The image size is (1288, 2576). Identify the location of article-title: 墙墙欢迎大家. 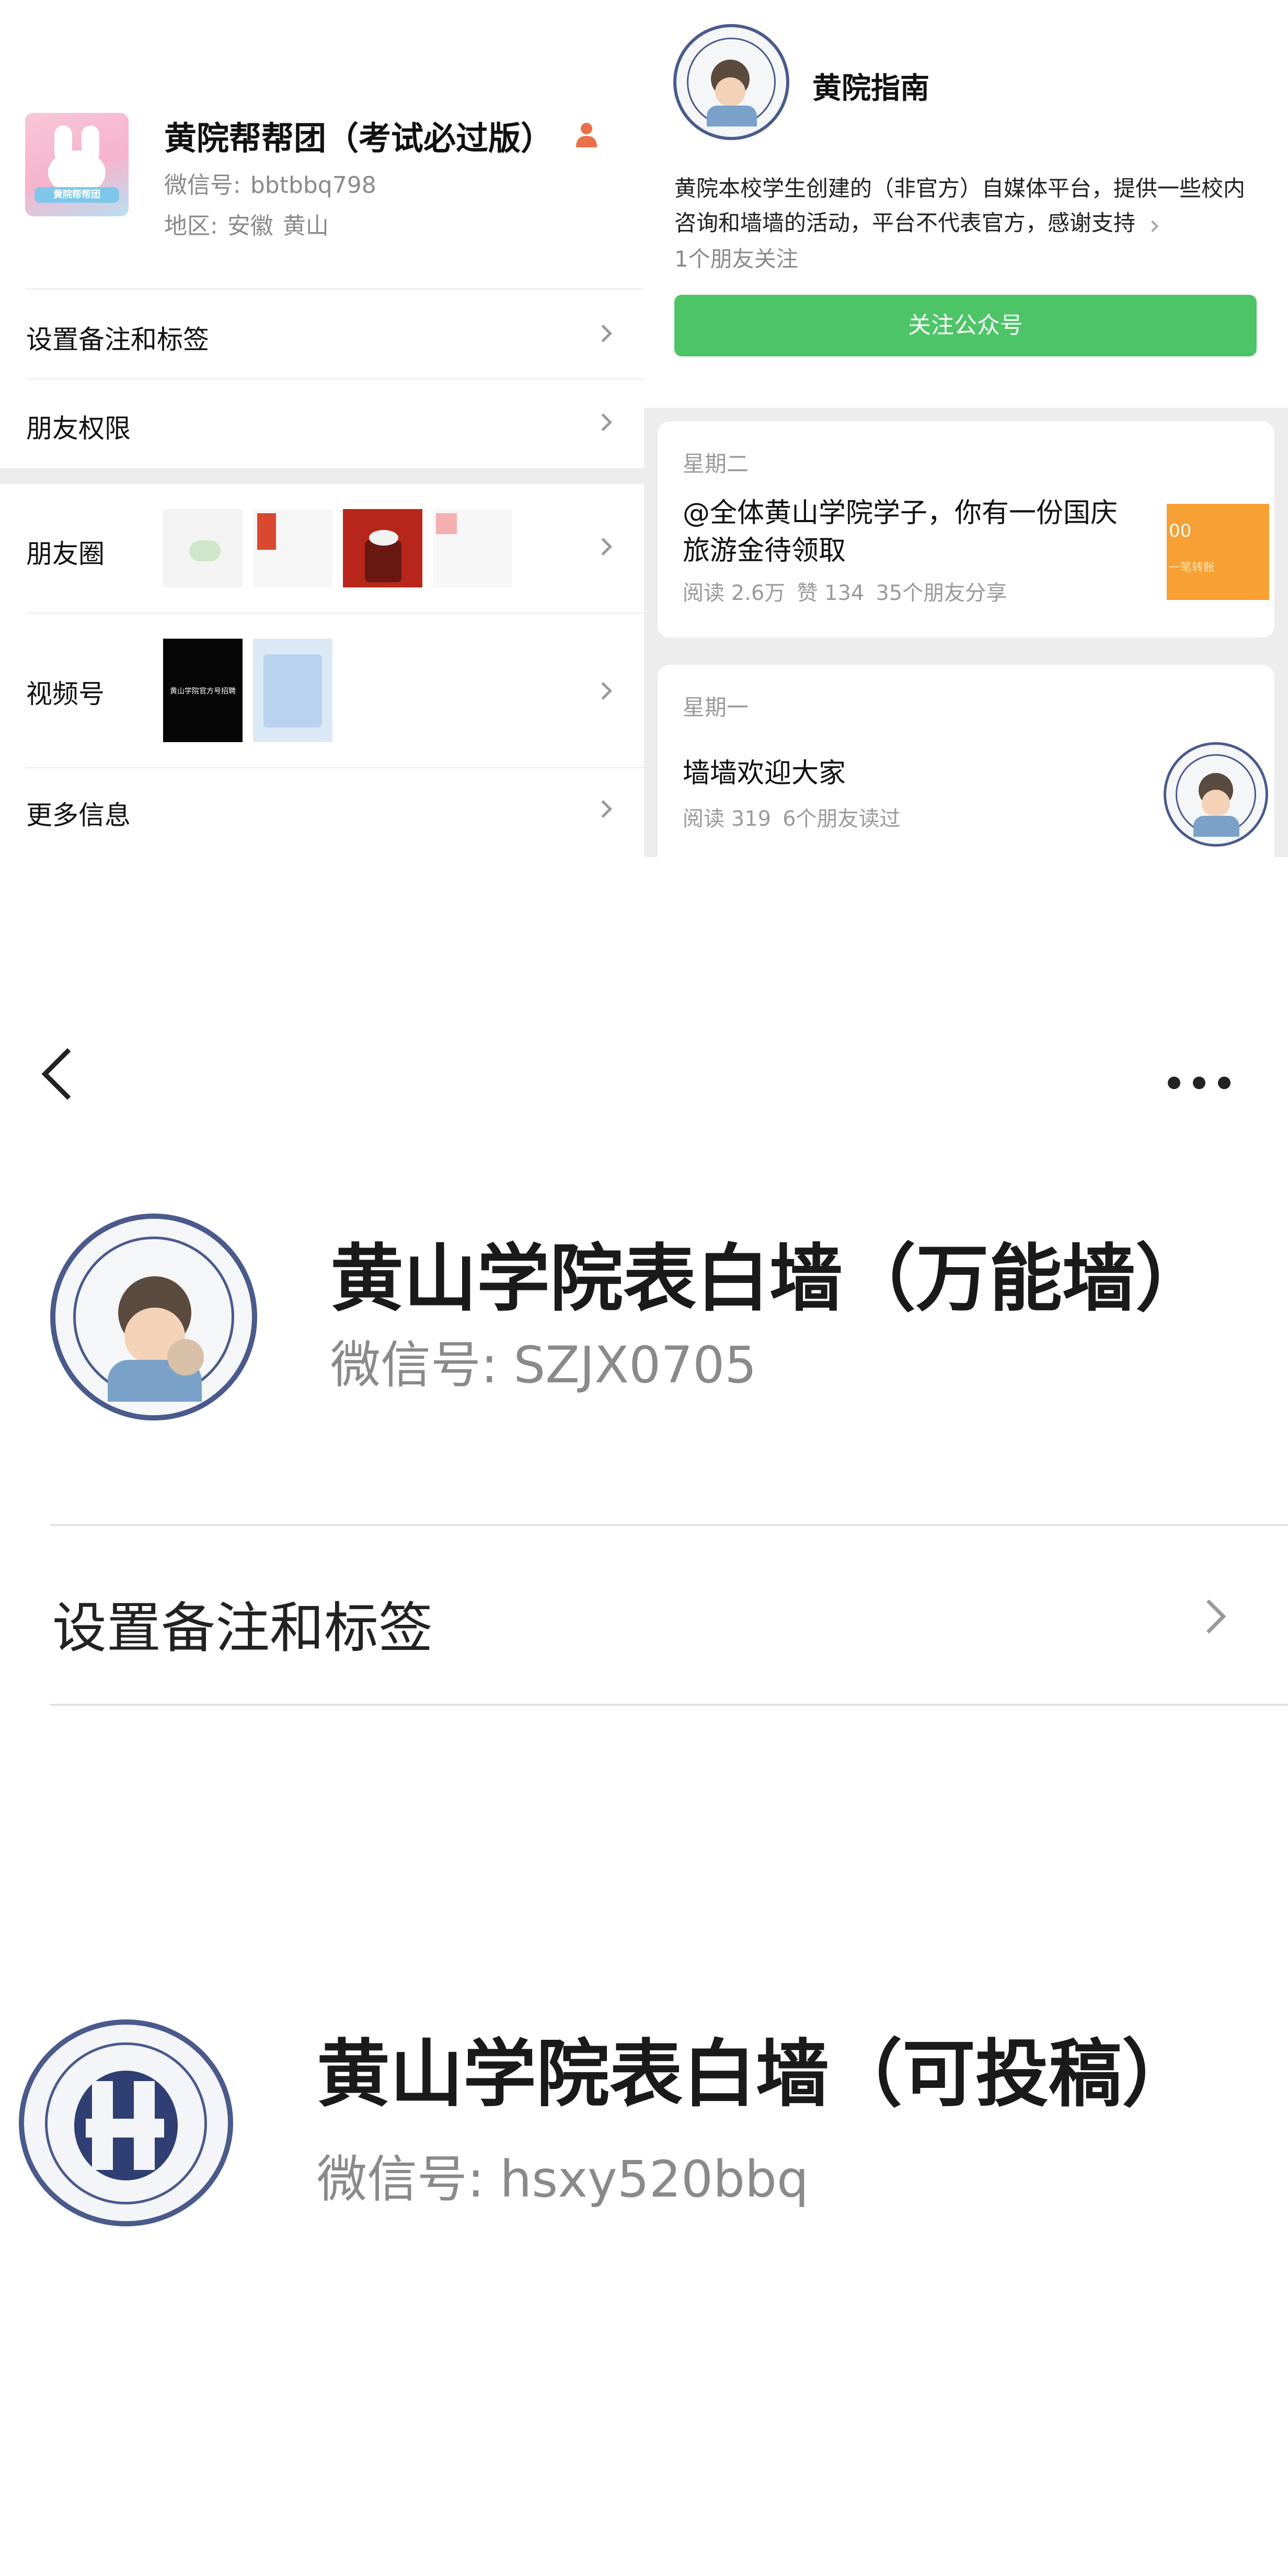
(764, 773).